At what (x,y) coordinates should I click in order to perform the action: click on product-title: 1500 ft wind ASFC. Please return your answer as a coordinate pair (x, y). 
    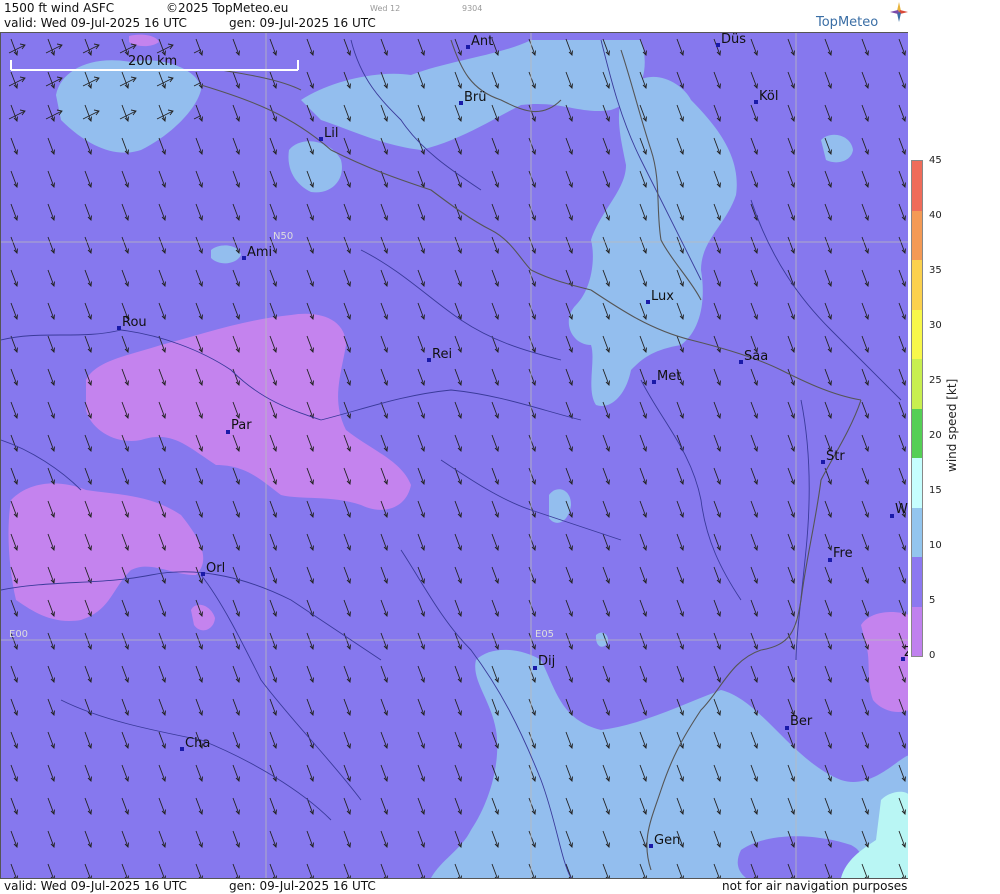
    Looking at the image, I should click on (59, 8).